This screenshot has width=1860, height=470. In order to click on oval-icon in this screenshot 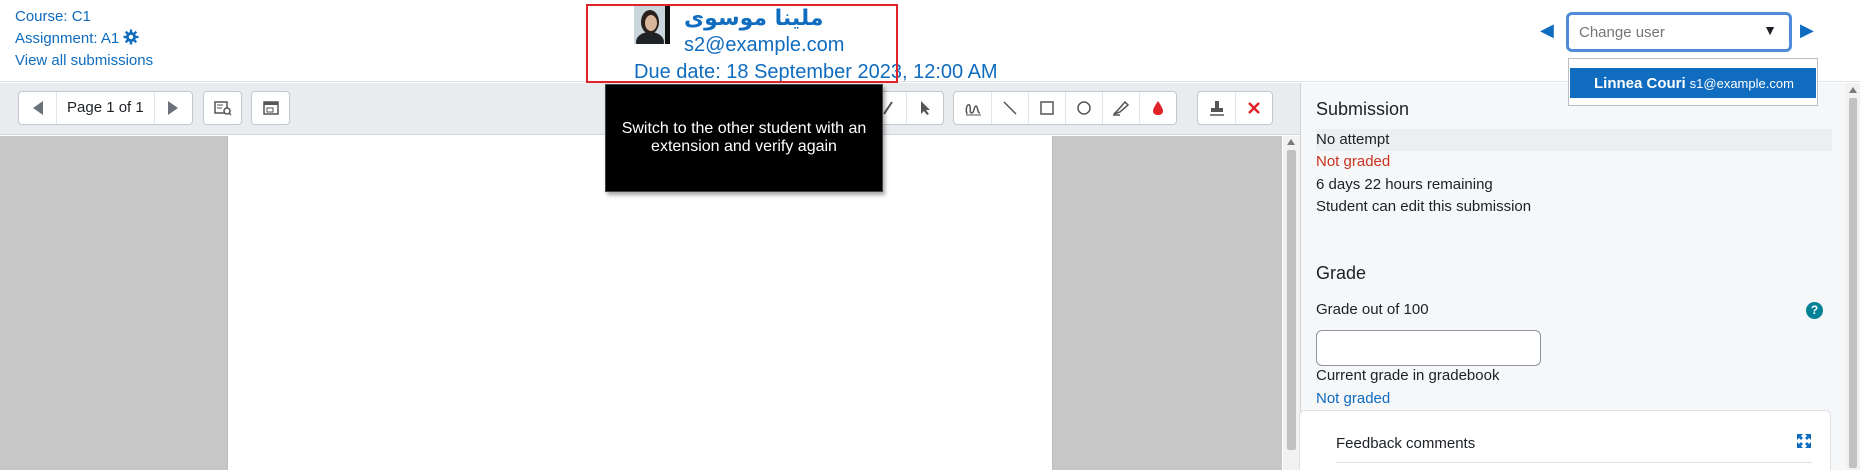, I will do `click(1083, 108)`.